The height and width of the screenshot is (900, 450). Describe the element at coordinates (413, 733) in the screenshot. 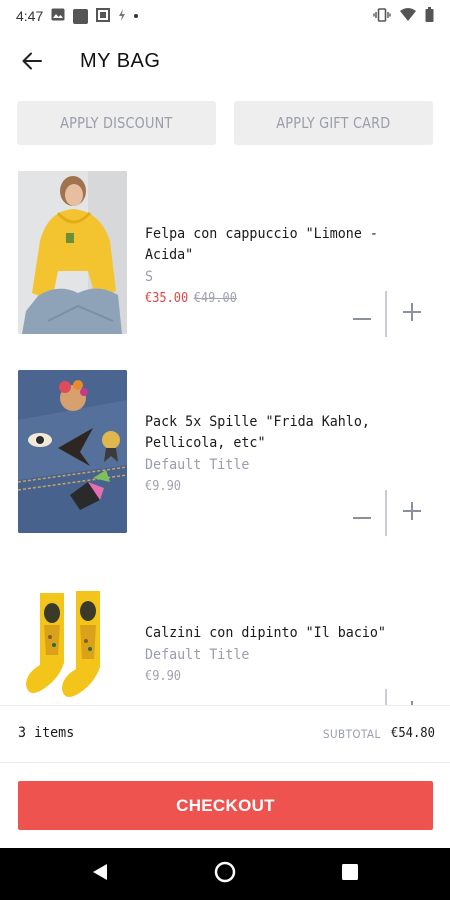

I see `subtotal-value: €54.80` at that location.